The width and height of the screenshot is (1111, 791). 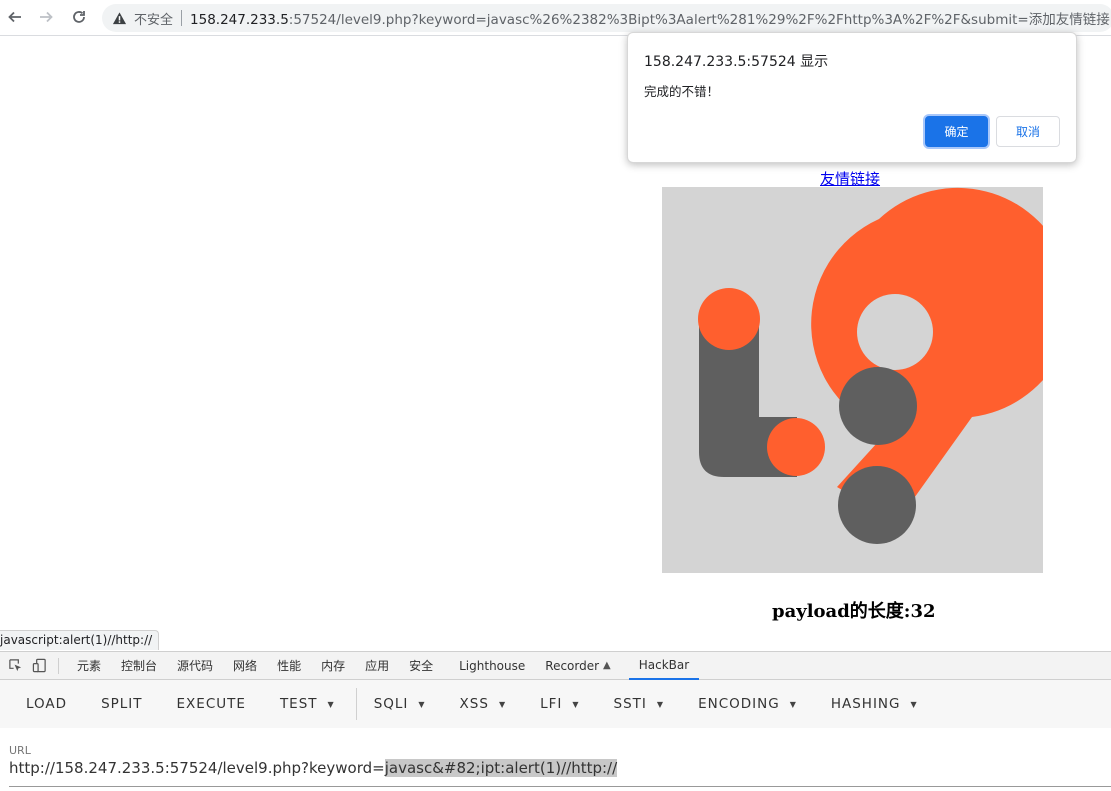 I want to click on dialog-message: 完成的不错！, so click(x=682, y=91).